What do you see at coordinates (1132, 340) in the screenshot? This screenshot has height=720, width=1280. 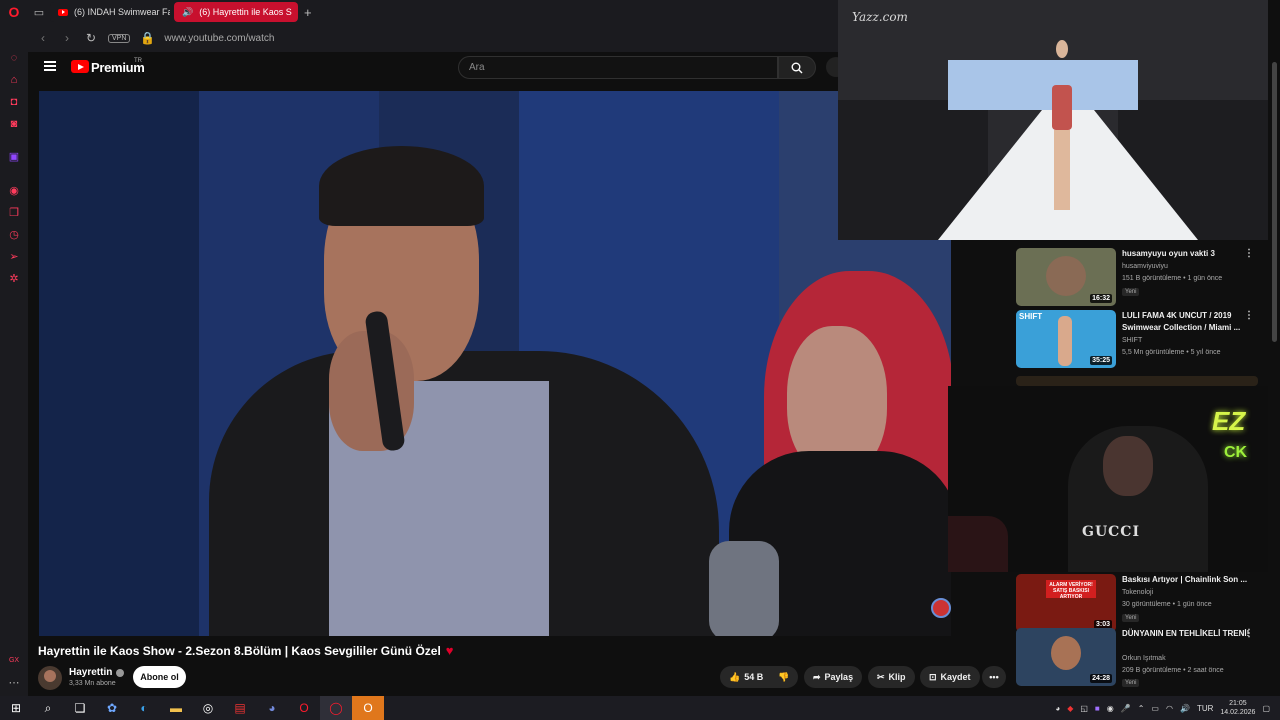 I see `recommendation-channel: SHIFT` at bounding box center [1132, 340].